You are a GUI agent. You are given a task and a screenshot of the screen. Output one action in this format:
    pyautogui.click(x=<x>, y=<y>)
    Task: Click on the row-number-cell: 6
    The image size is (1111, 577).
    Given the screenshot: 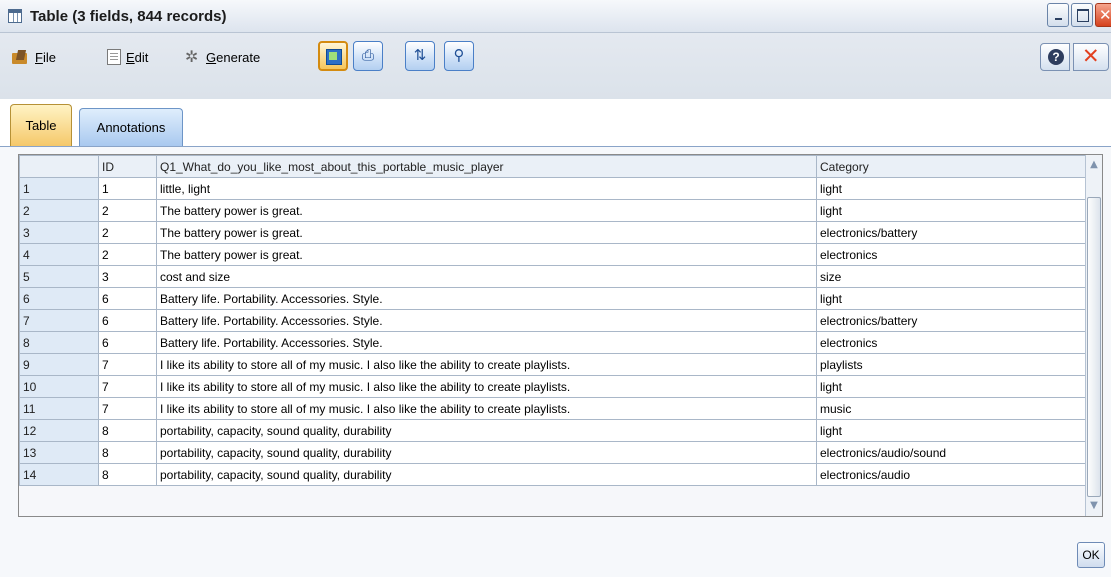 What is the action you would take?
    pyautogui.click(x=59, y=298)
    